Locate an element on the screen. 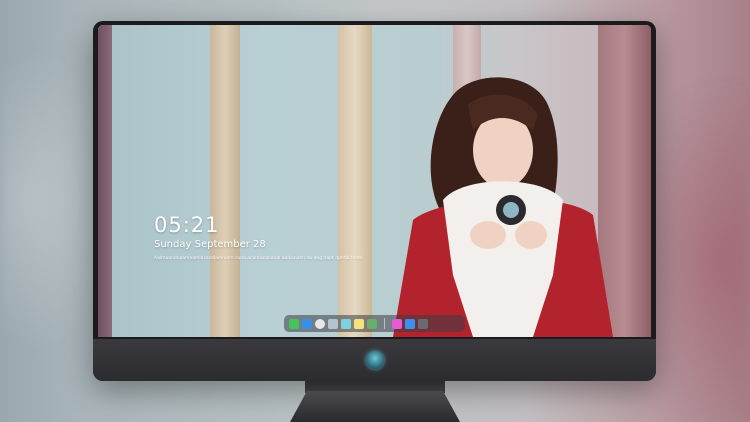 This screenshot has height=422, width=750. finder-icon is located at coordinates (307, 323).